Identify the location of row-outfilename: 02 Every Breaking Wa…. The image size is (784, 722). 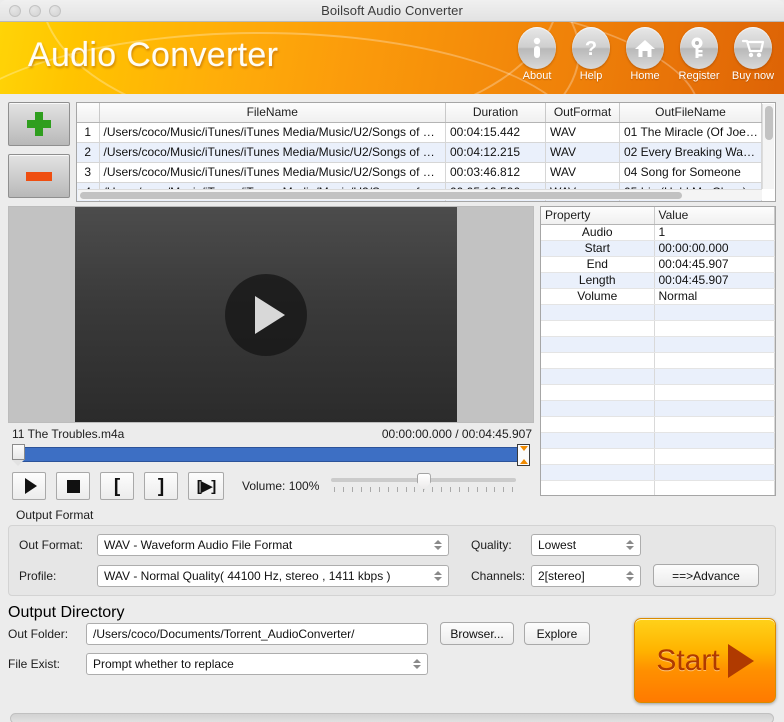
(690, 152).